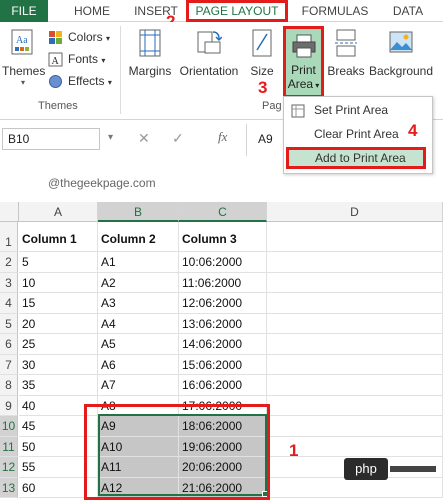 The image size is (443, 502). Describe the element at coordinates (58, 106) in the screenshot. I see `themes-group-label: Themes` at that location.